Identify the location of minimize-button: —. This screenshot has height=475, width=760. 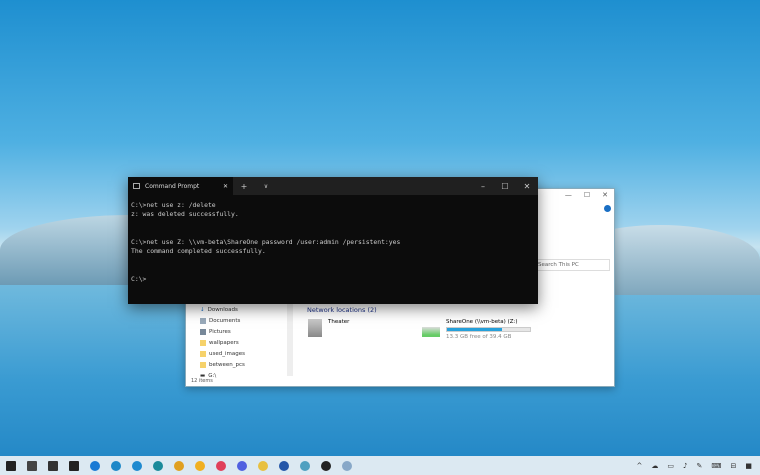
(568, 195).